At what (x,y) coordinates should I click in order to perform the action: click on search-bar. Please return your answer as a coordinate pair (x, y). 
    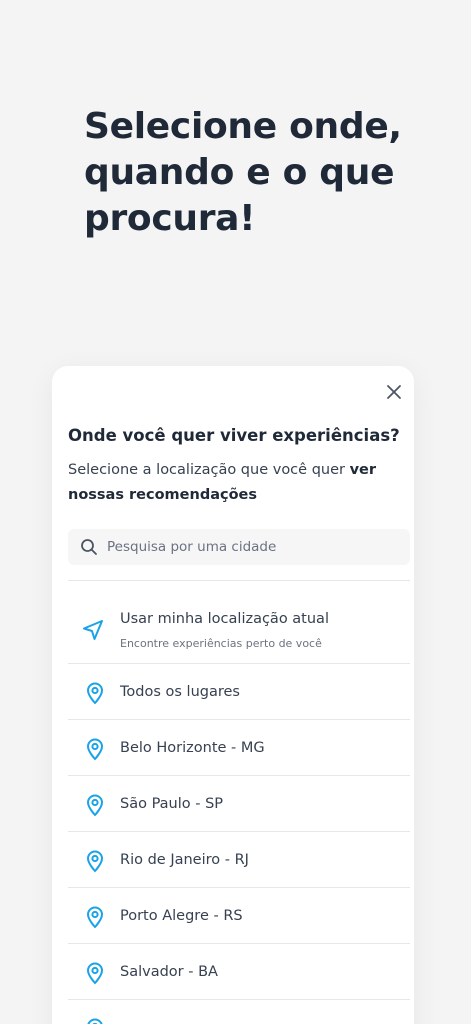
    Looking at the image, I should click on (239, 547).